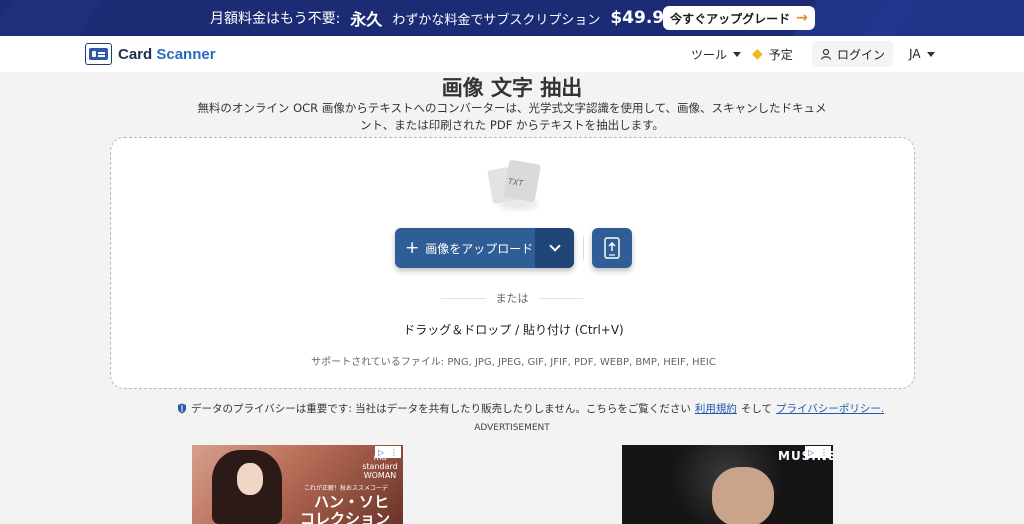  I want to click on upload-image-main: + 画像をアップロード, so click(465, 248).